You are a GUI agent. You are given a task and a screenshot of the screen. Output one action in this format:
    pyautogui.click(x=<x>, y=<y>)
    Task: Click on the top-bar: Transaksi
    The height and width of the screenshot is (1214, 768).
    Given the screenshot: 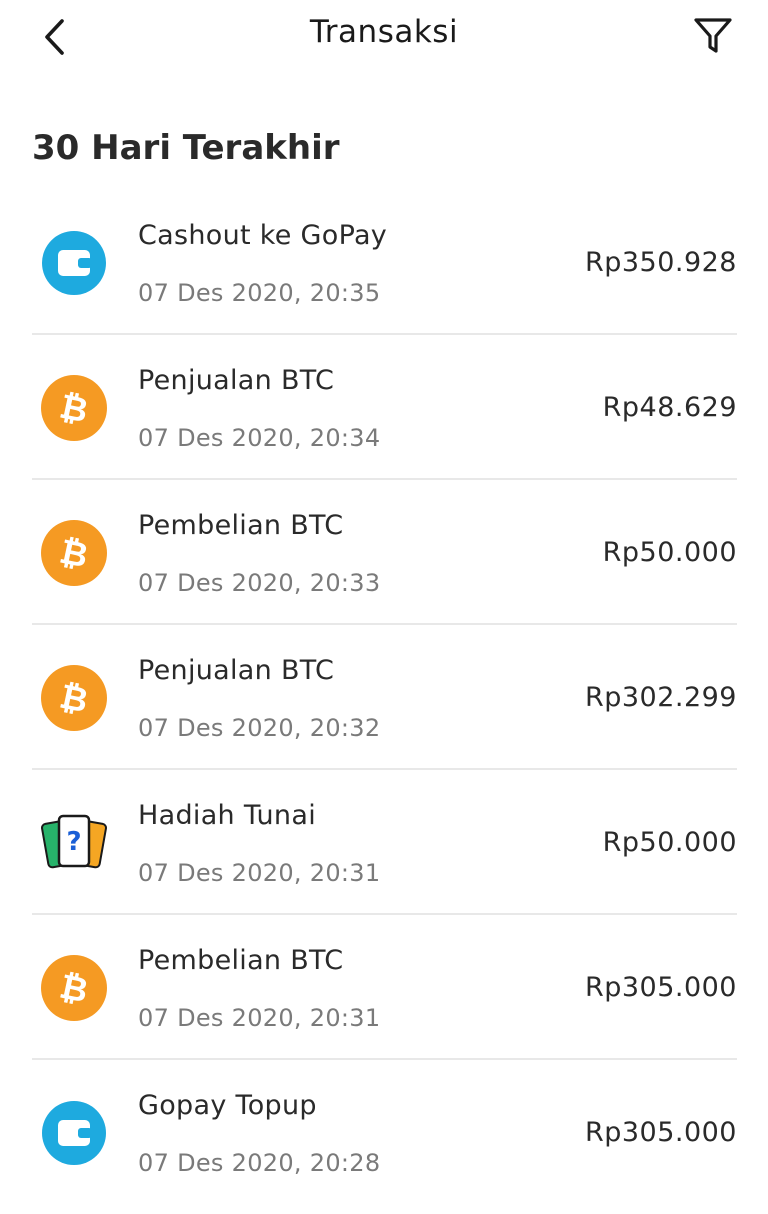 What is the action you would take?
    pyautogui.click(x=384, y=40)
    